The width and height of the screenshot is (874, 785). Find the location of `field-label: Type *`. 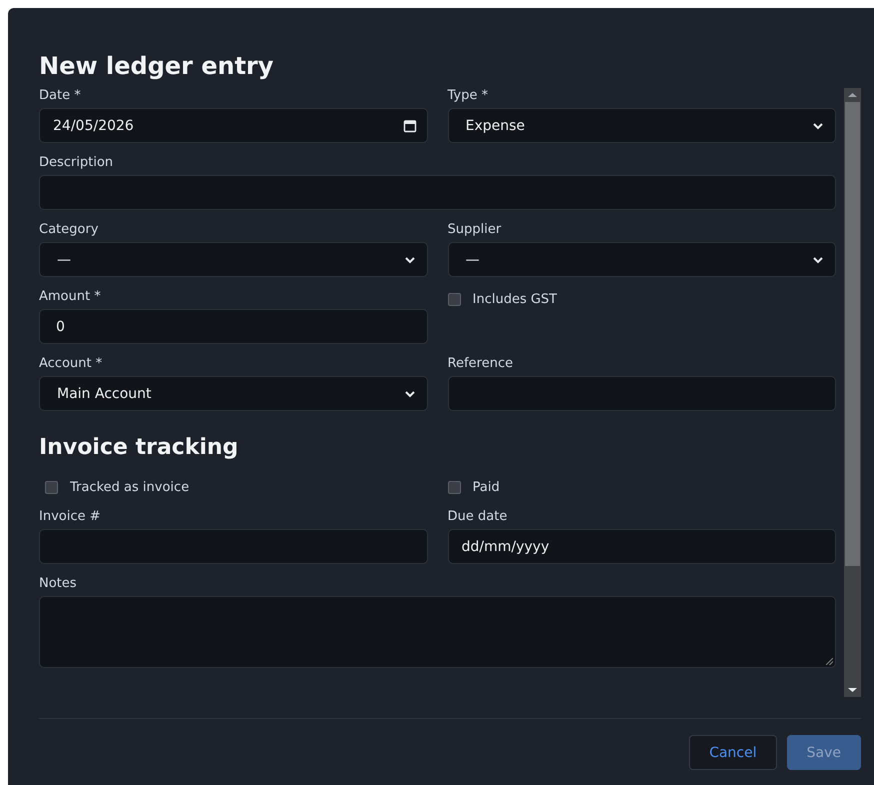

field-label: Type * is located at coordinates (468, 96).